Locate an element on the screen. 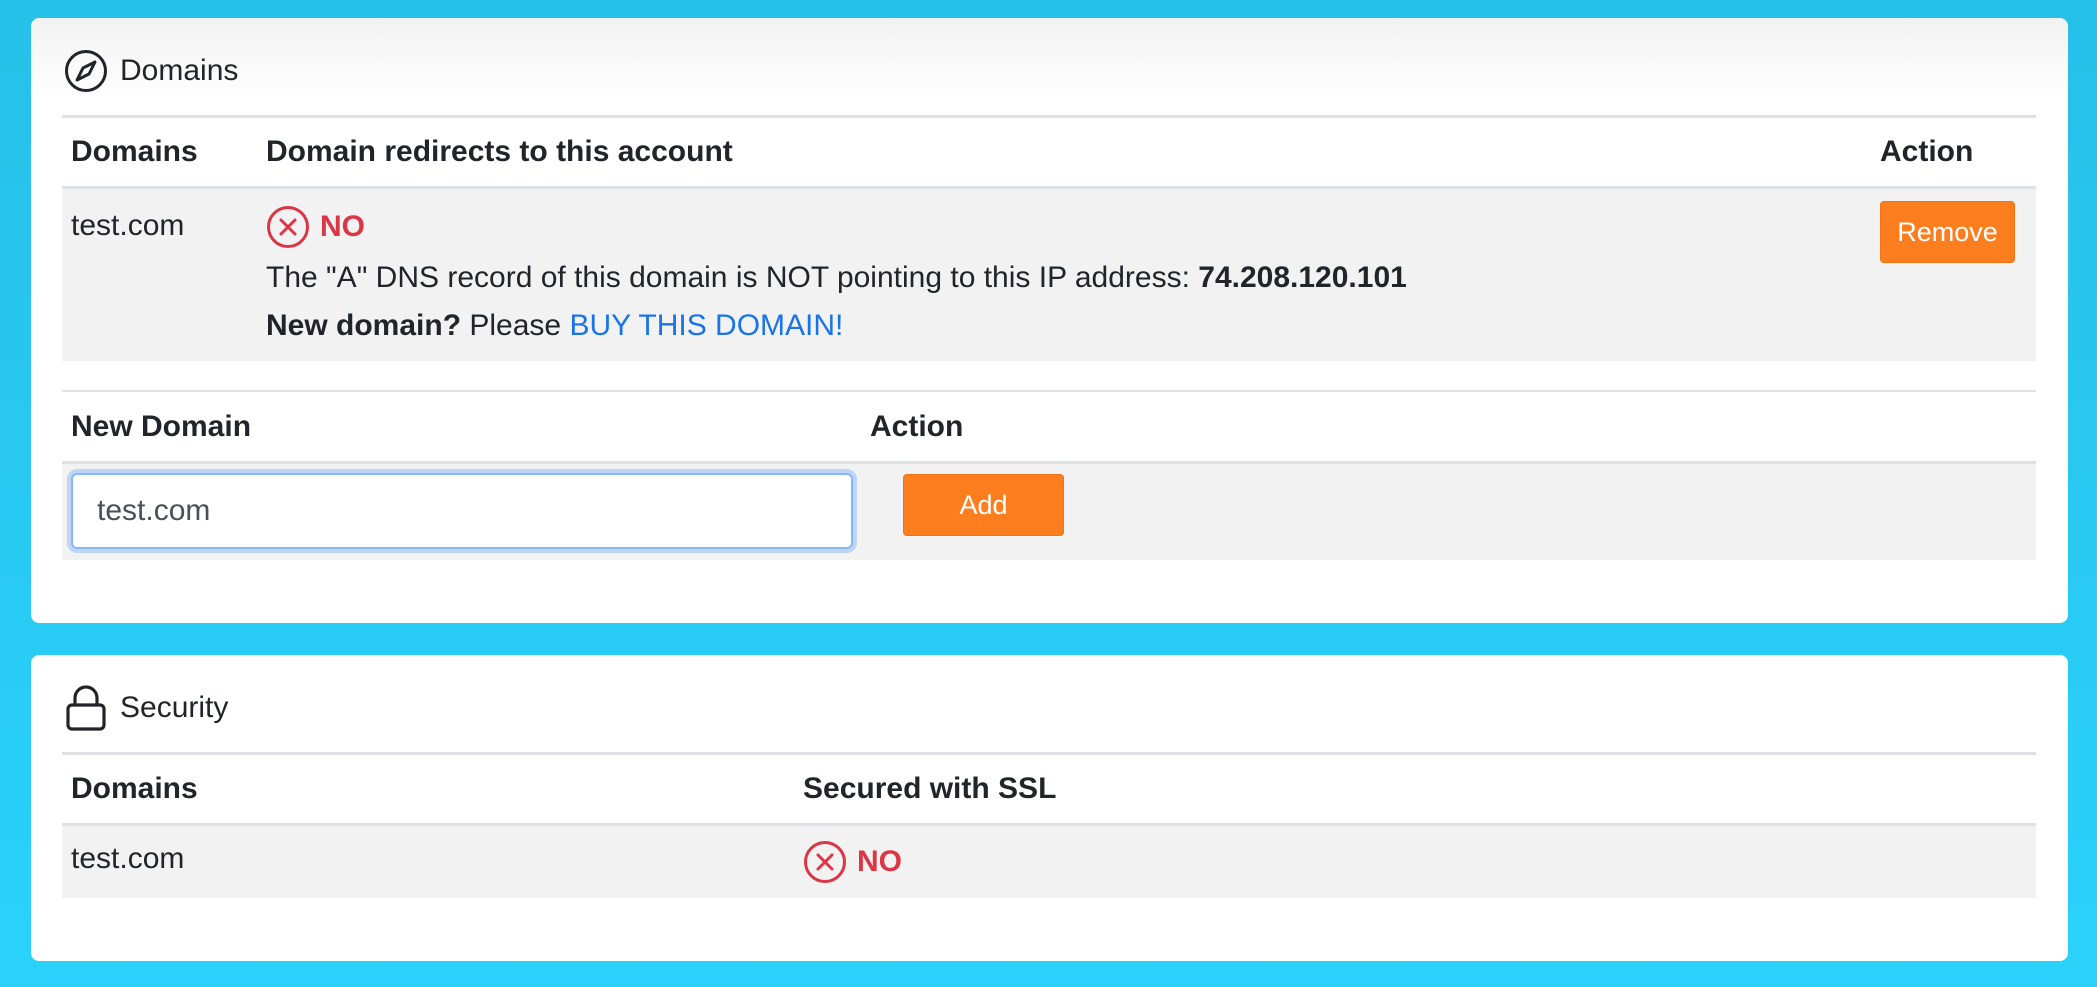 Image resolution: width=2097 pixels, height=987 pixels. ssl-status-label: NO is located at coordinates (879, 861).